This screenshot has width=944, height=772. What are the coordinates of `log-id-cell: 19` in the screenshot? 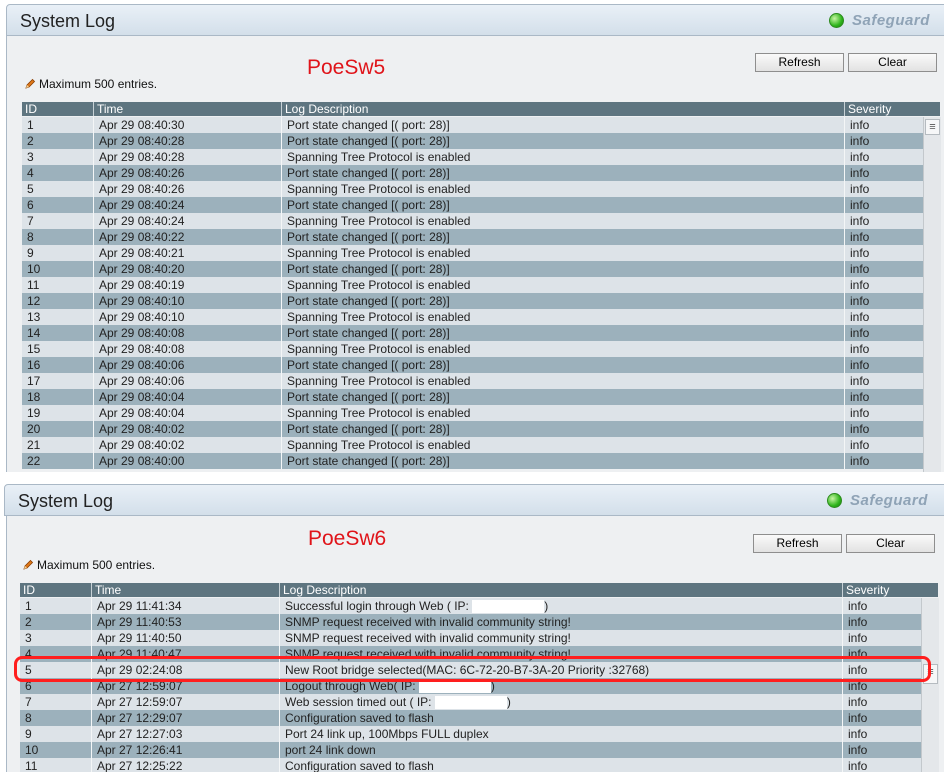 It's located at (58, 413).